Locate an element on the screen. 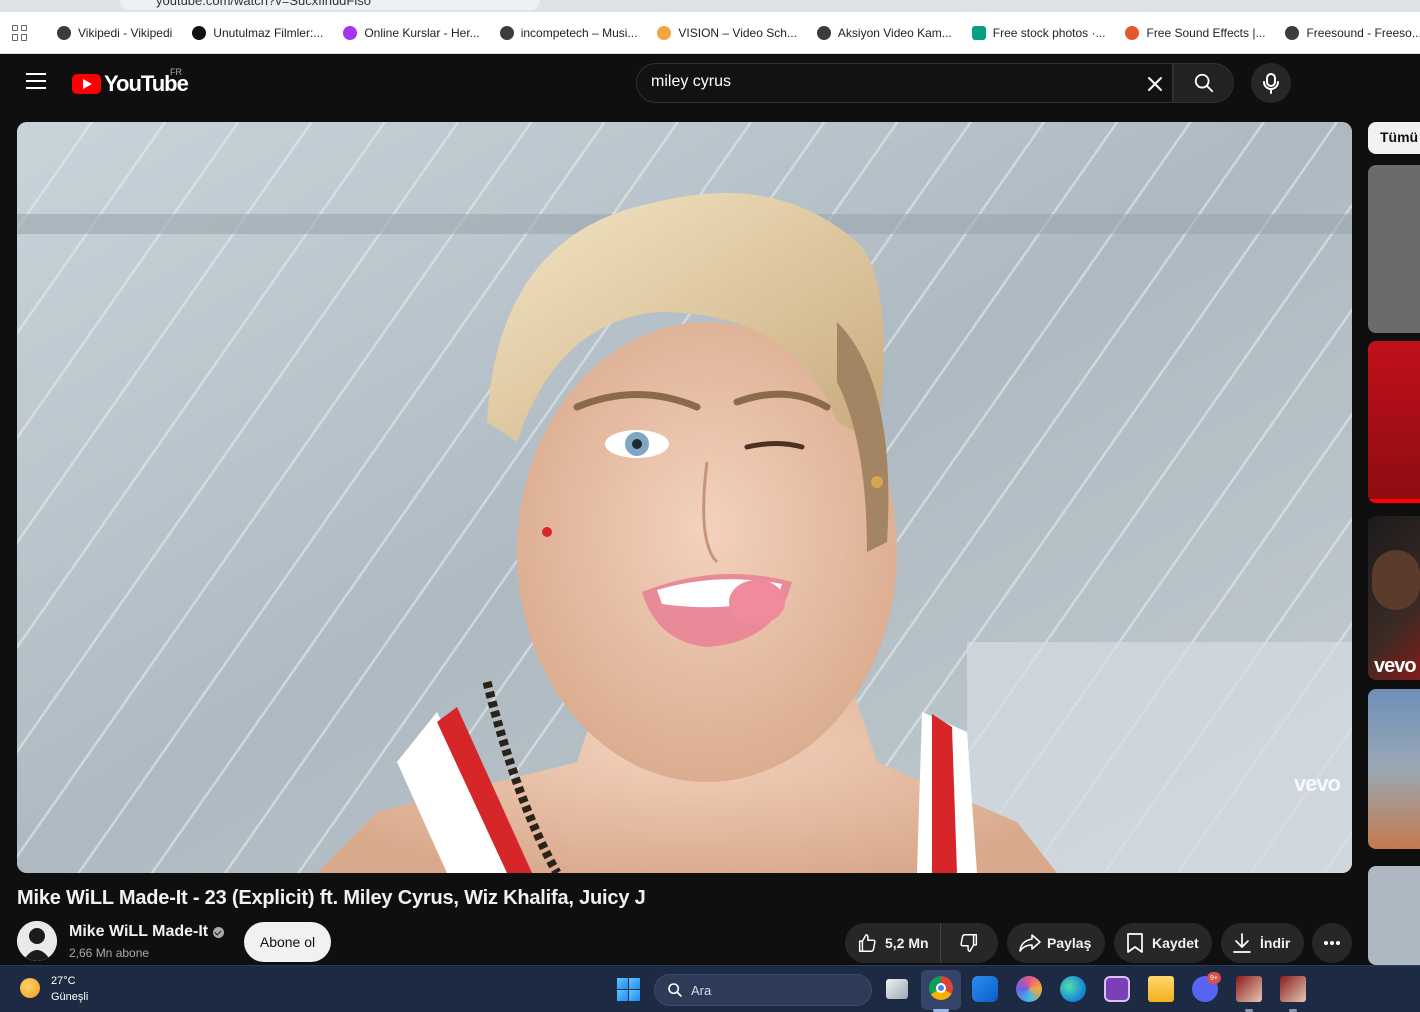 This screenshot has height=1012, width=1420. weather-condition: Güneşli is located at coordinates (70, 997).